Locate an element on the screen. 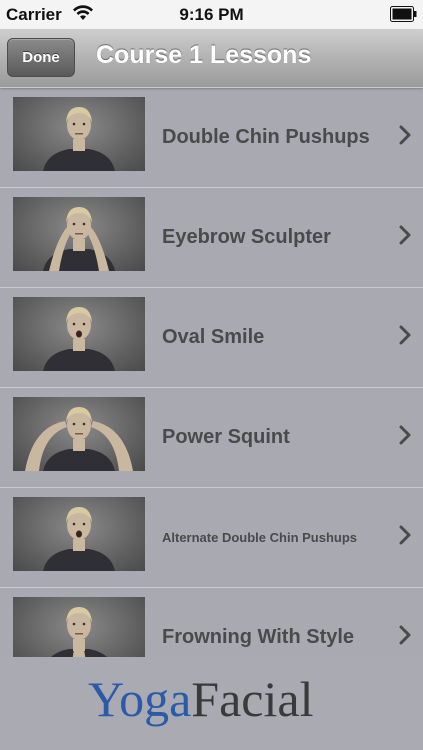 This screenshot has height=750, width=423. navigation-bar: Done Course 1 Lessons is located at coordinates (211, 58).